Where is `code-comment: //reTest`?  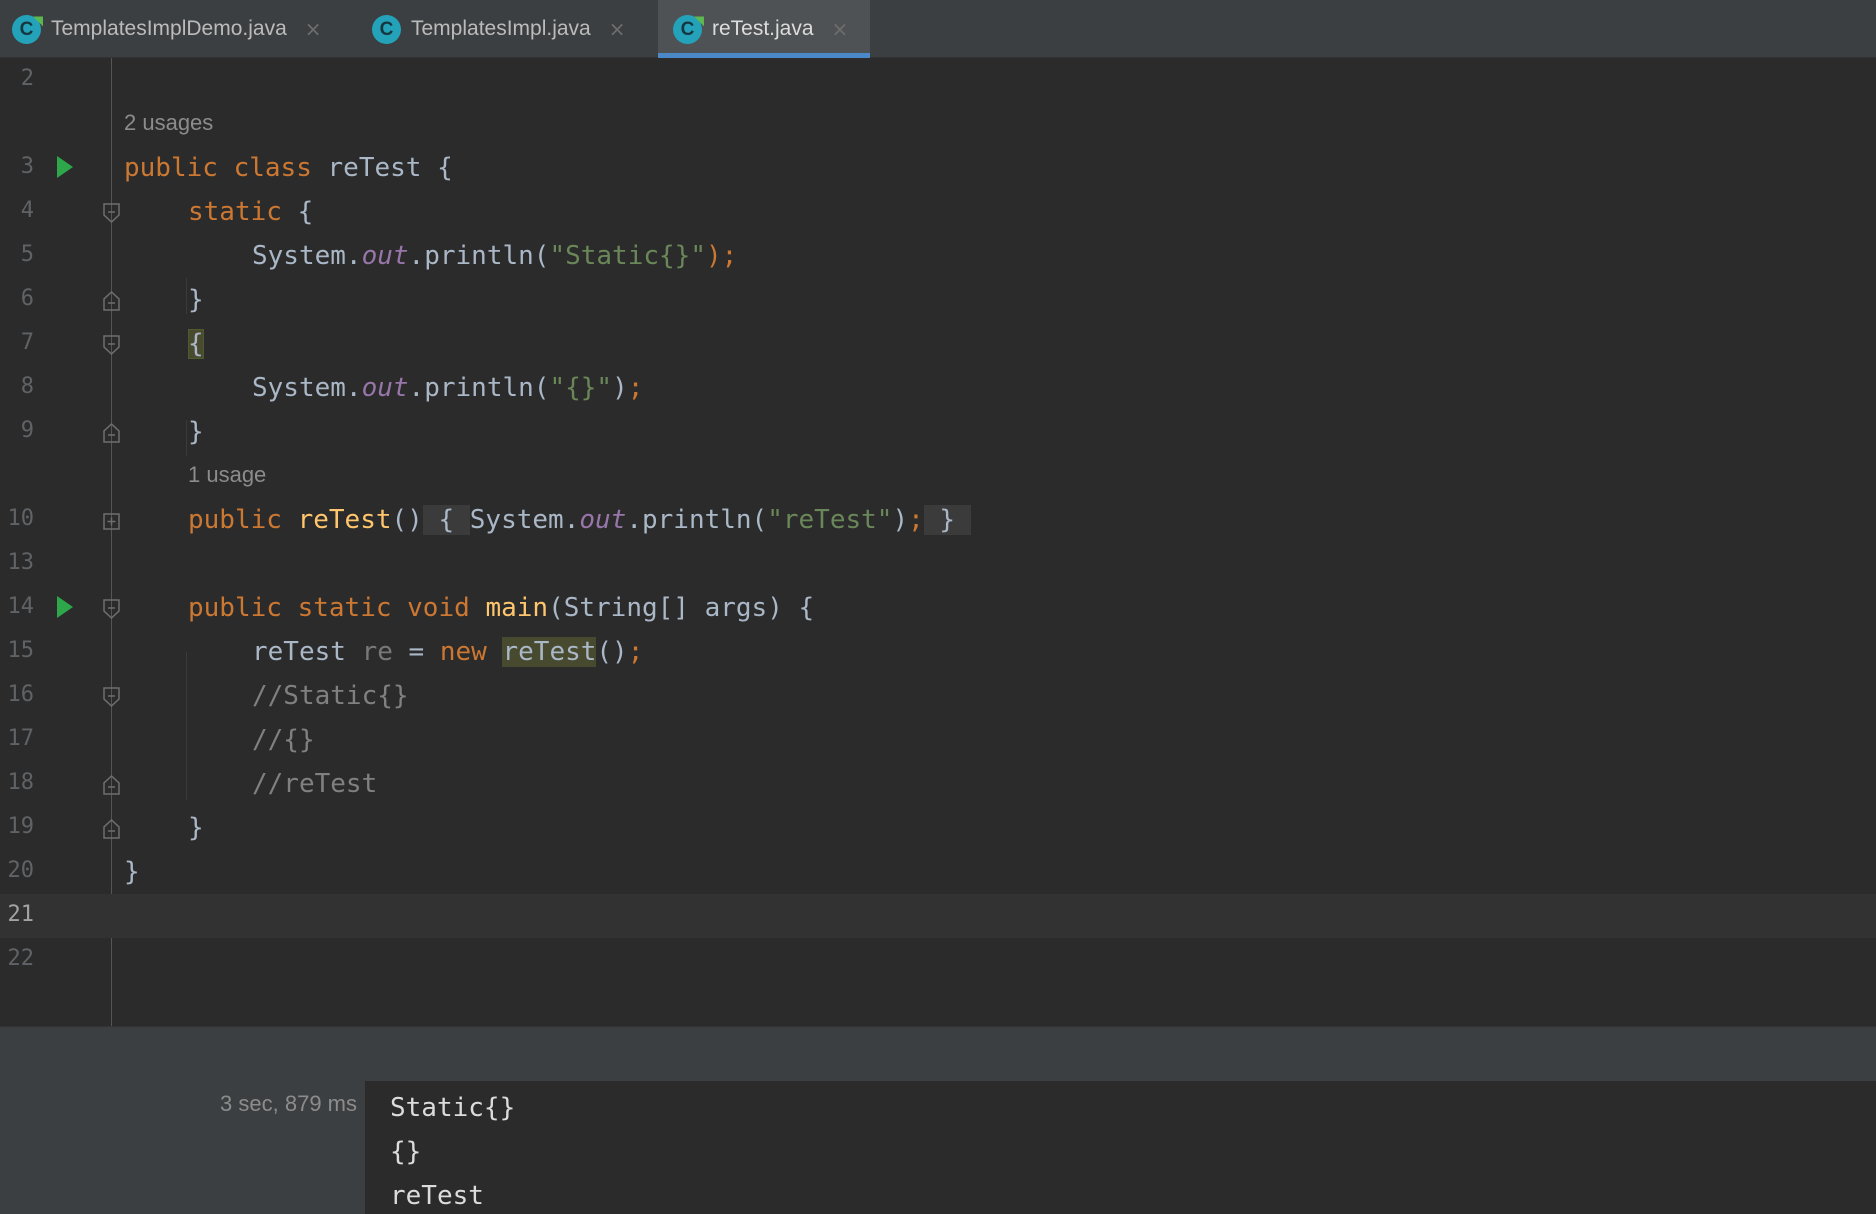 code-comment: //reTest is located at coordinates (315, 784).